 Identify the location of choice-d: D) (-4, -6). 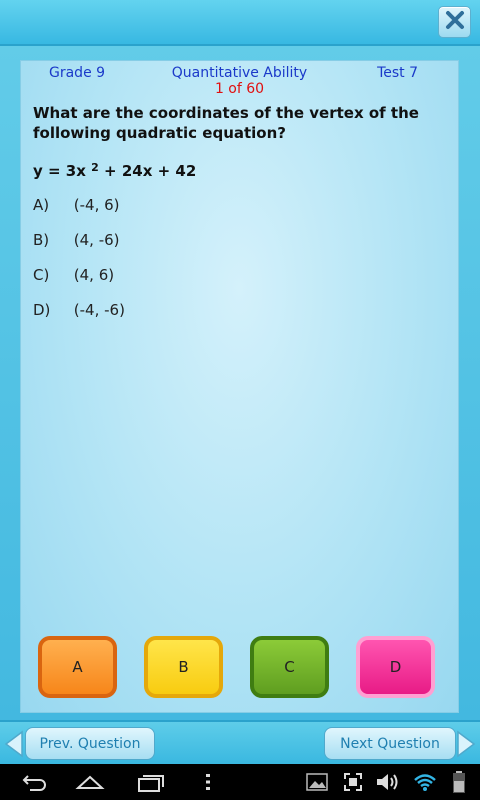
(79, 310).